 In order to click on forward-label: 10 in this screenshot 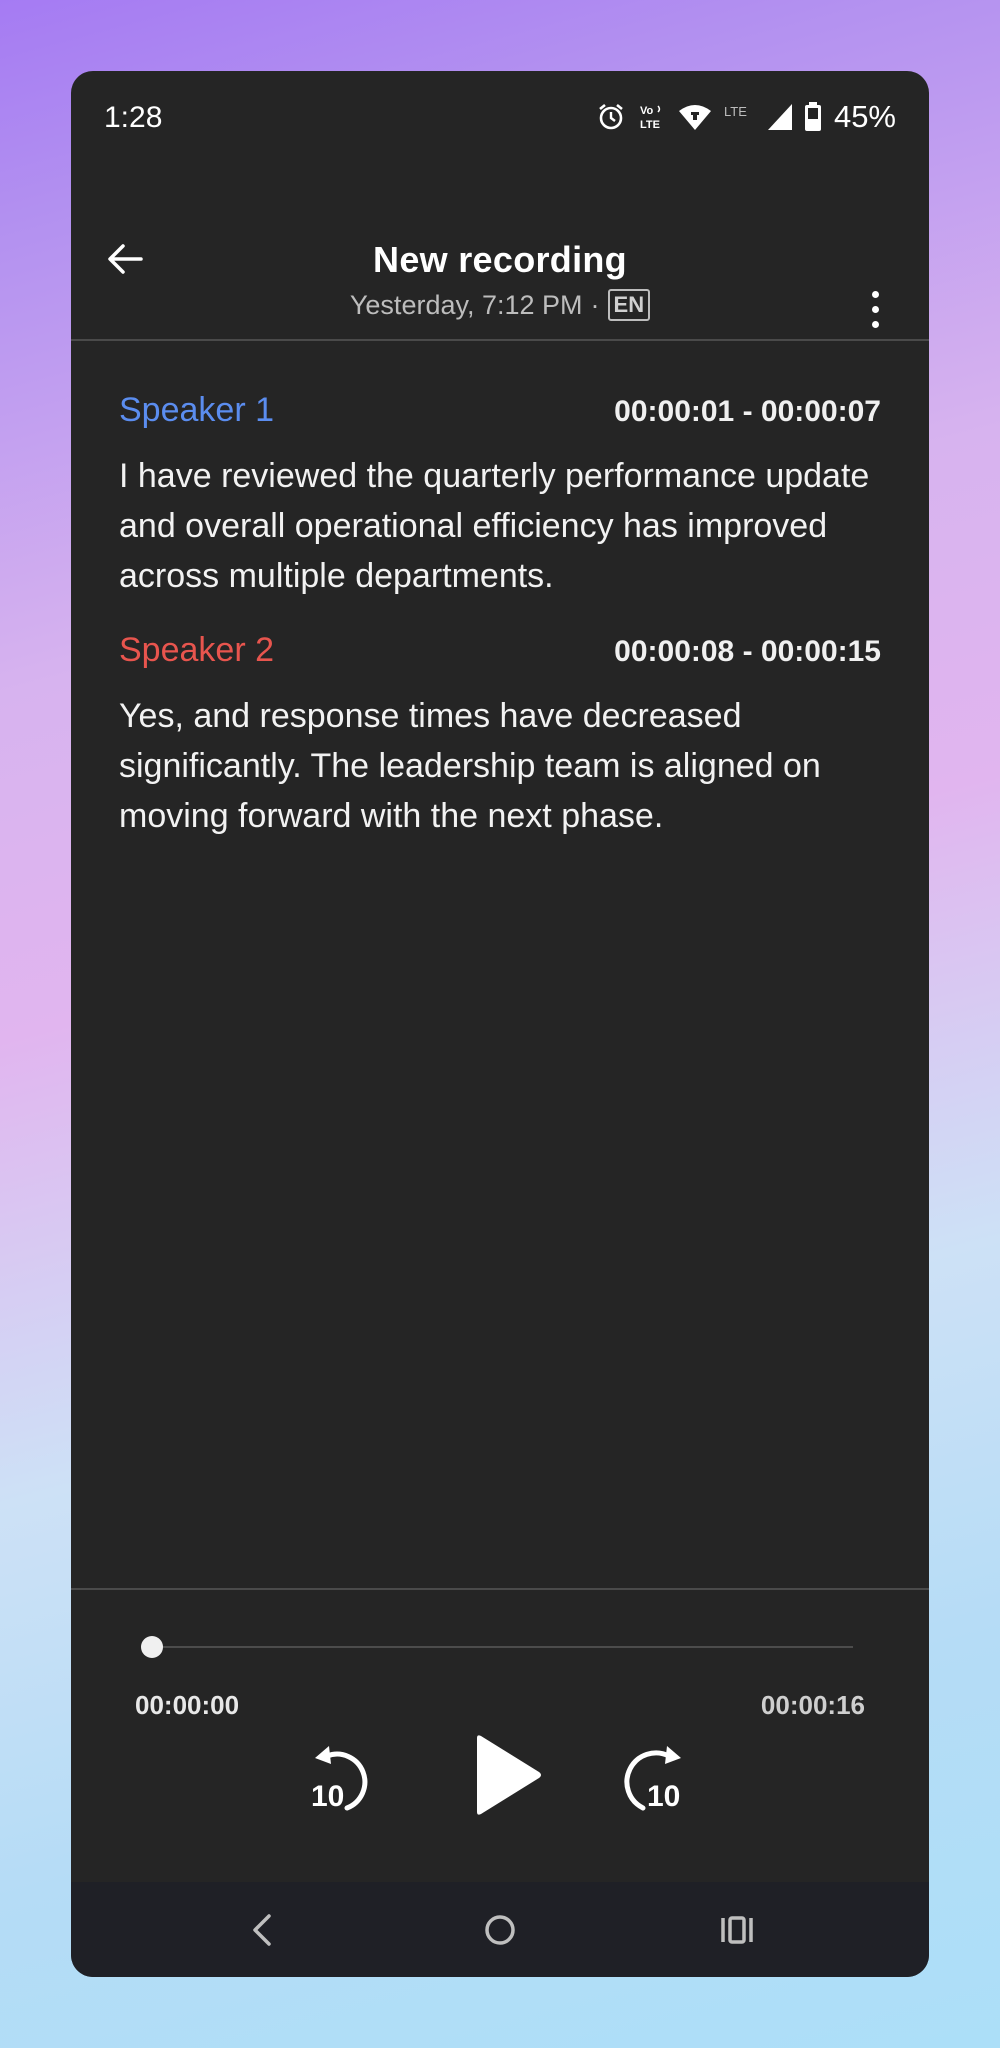, I will do `click(663, 1796)`.